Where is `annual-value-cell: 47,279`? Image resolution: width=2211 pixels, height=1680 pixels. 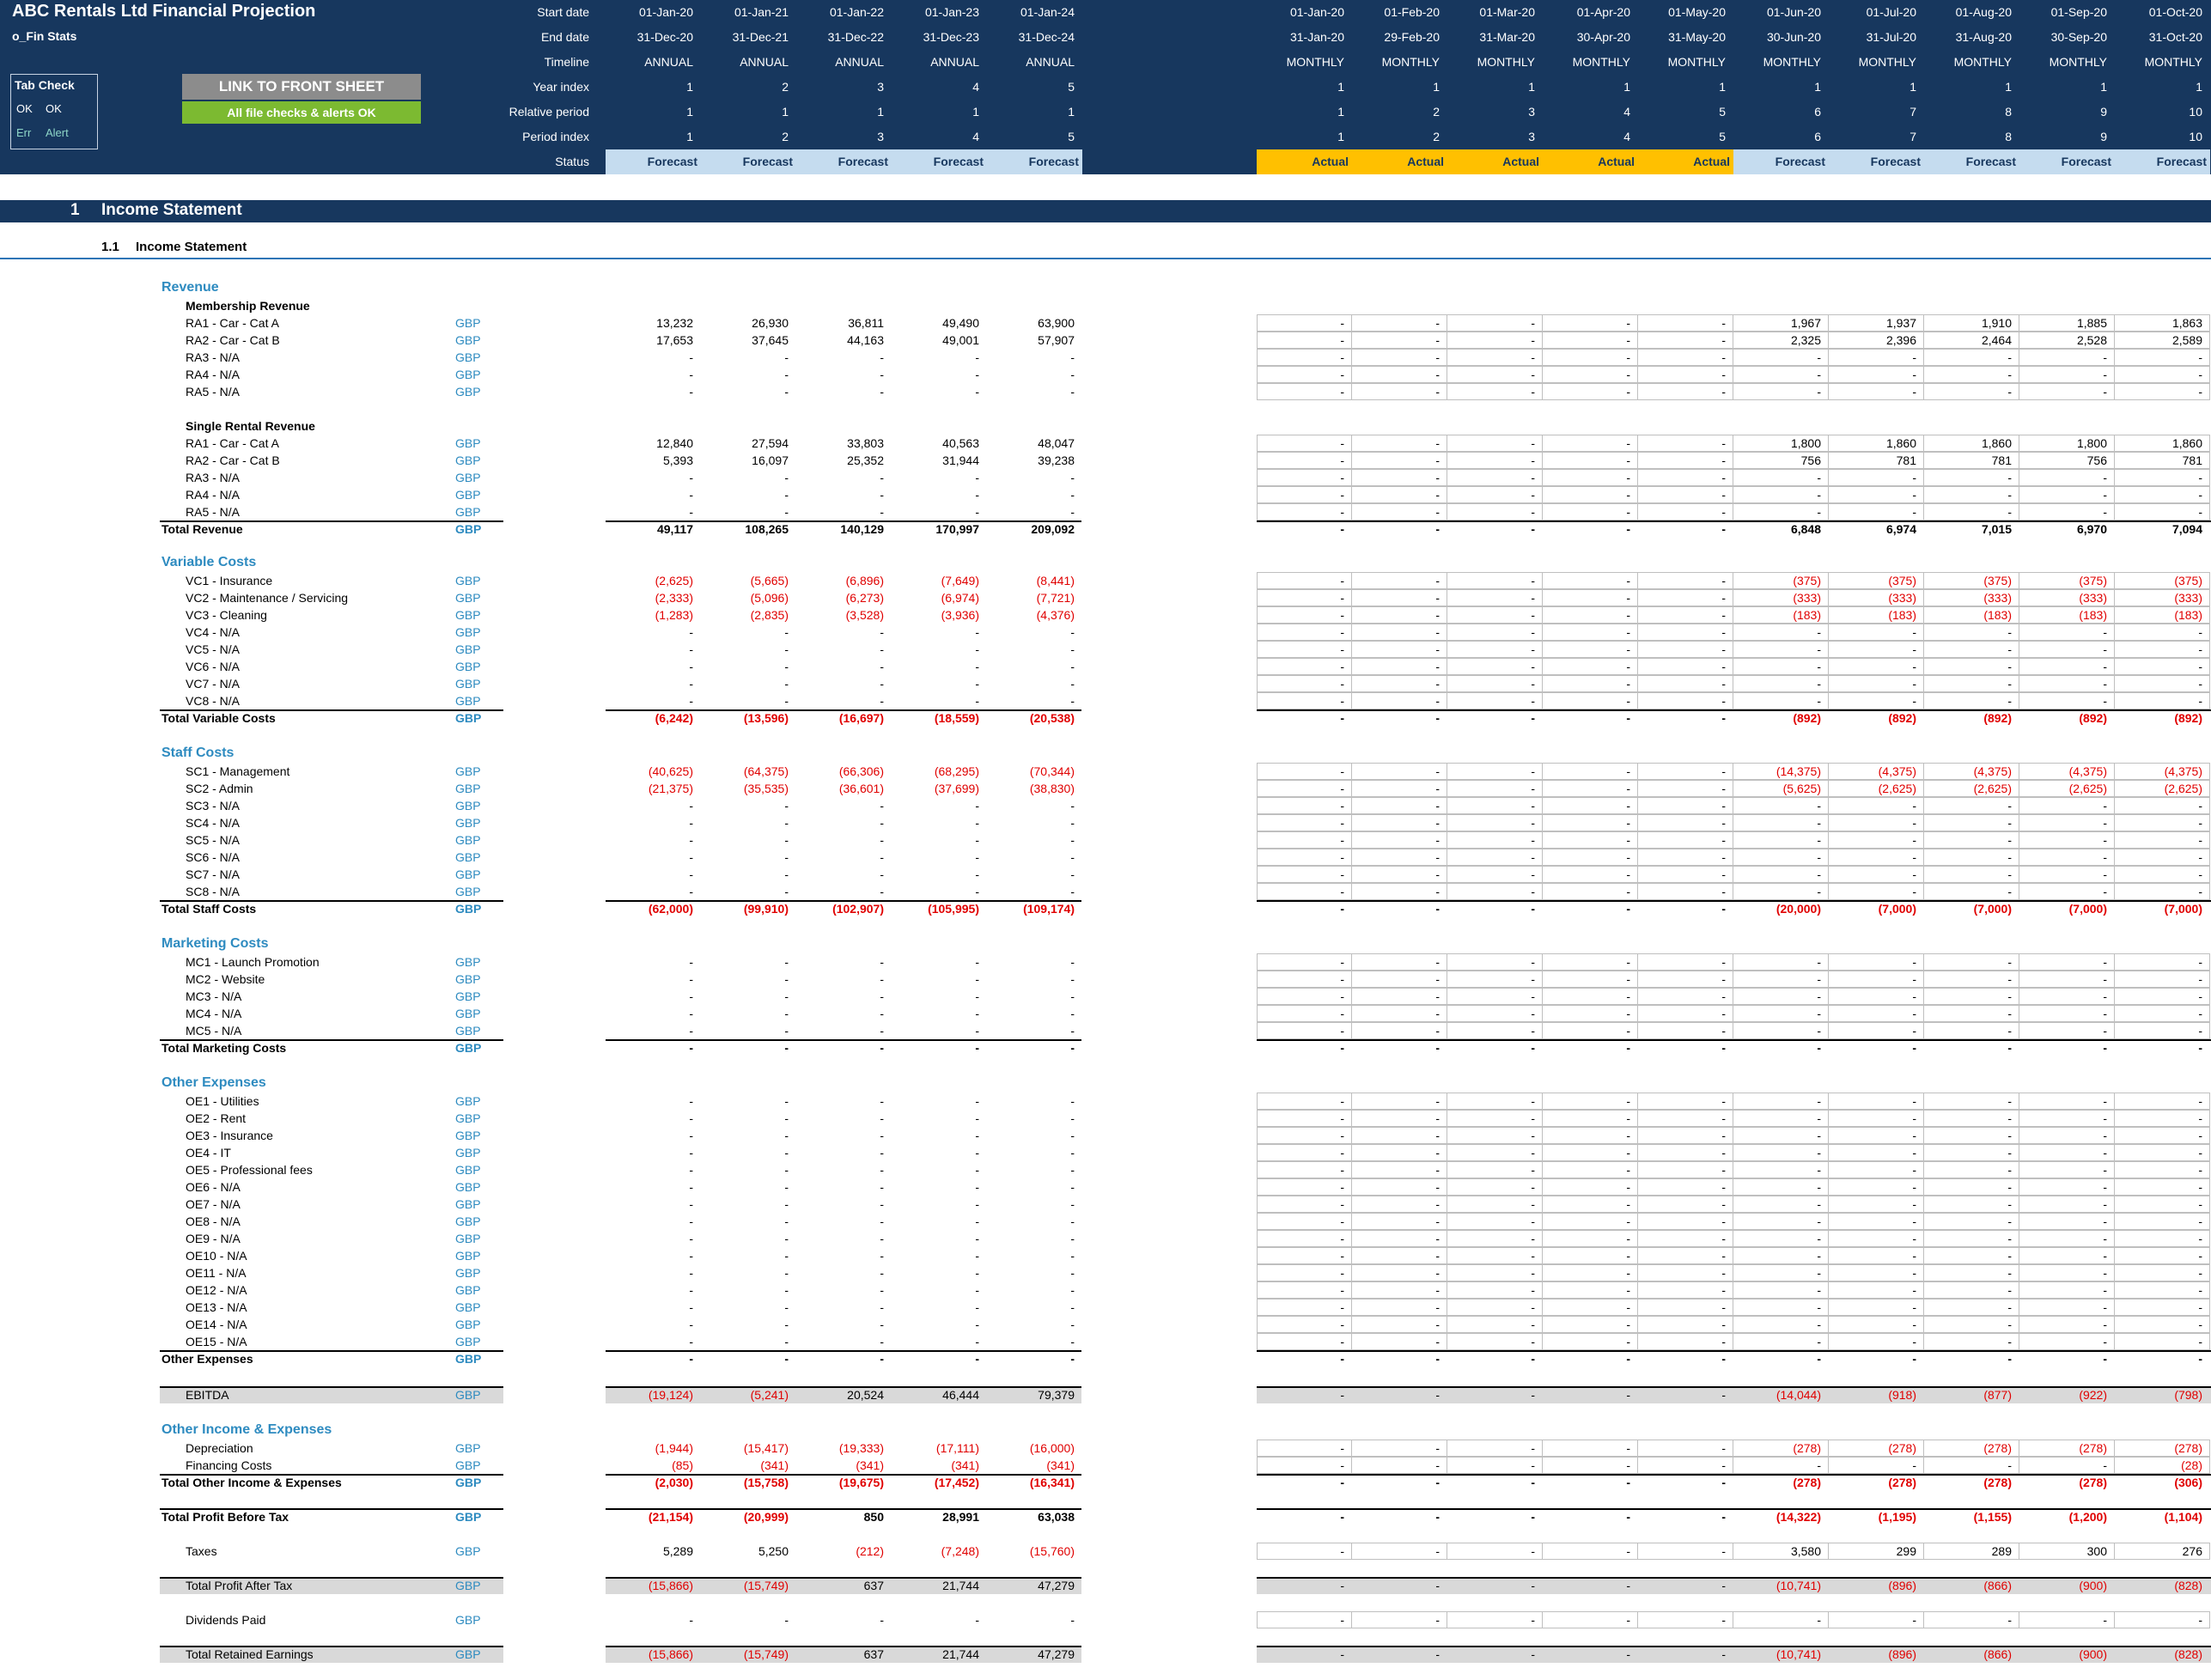 annual-value-cell: 47,279 is located at coordinates (1033, 1654).